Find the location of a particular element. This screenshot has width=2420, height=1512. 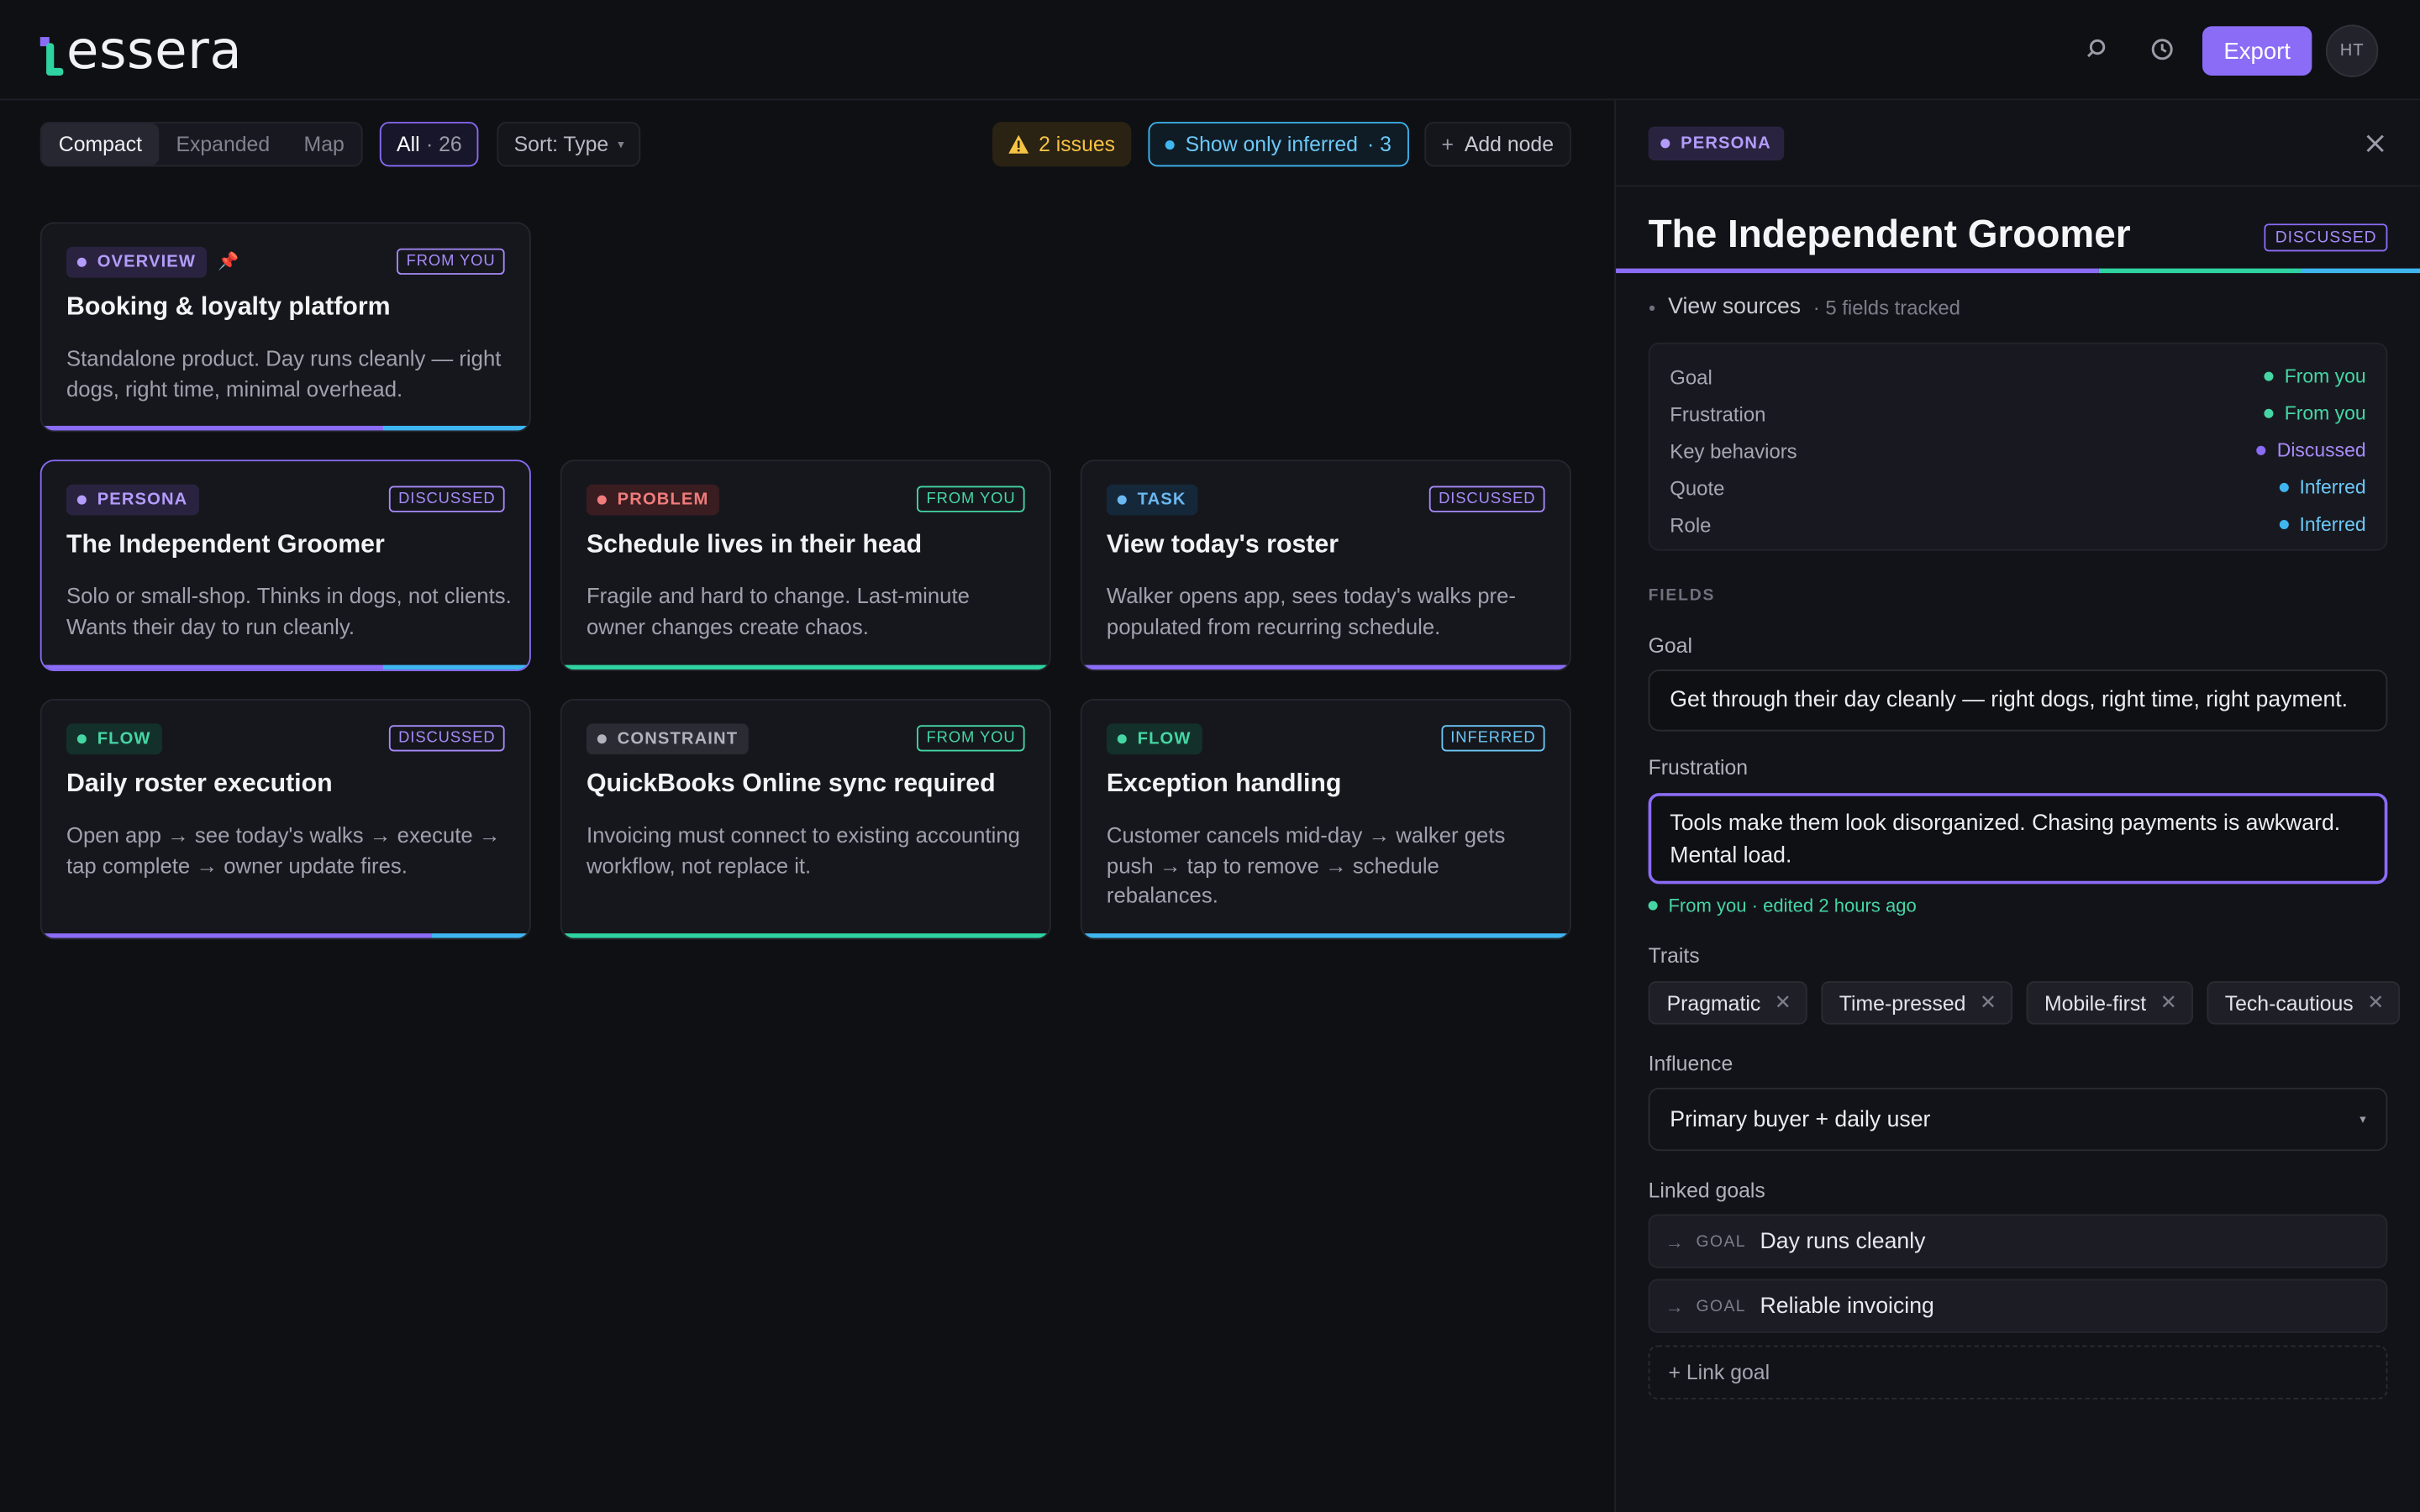

card-title: Booking & loyalty platform is located at coordinates (228, 307).